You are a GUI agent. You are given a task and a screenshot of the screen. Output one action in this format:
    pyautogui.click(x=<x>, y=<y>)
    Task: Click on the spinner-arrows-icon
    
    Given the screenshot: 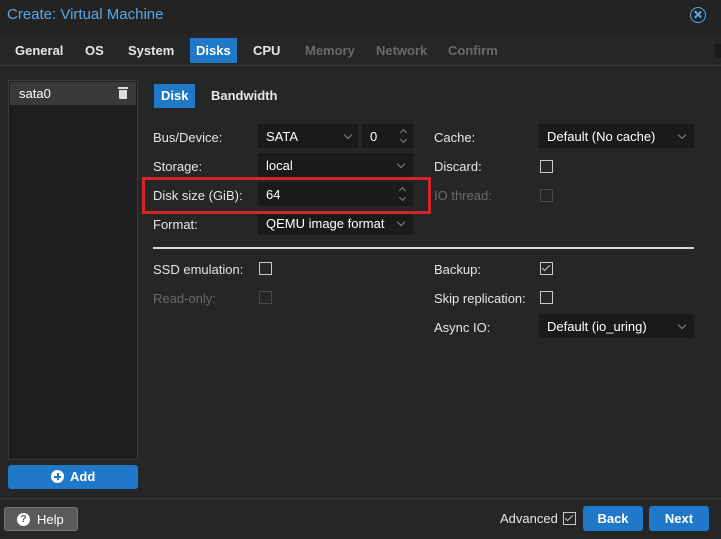 What is the action you would take?
    pyautogui.click(x=404, y=137)
    